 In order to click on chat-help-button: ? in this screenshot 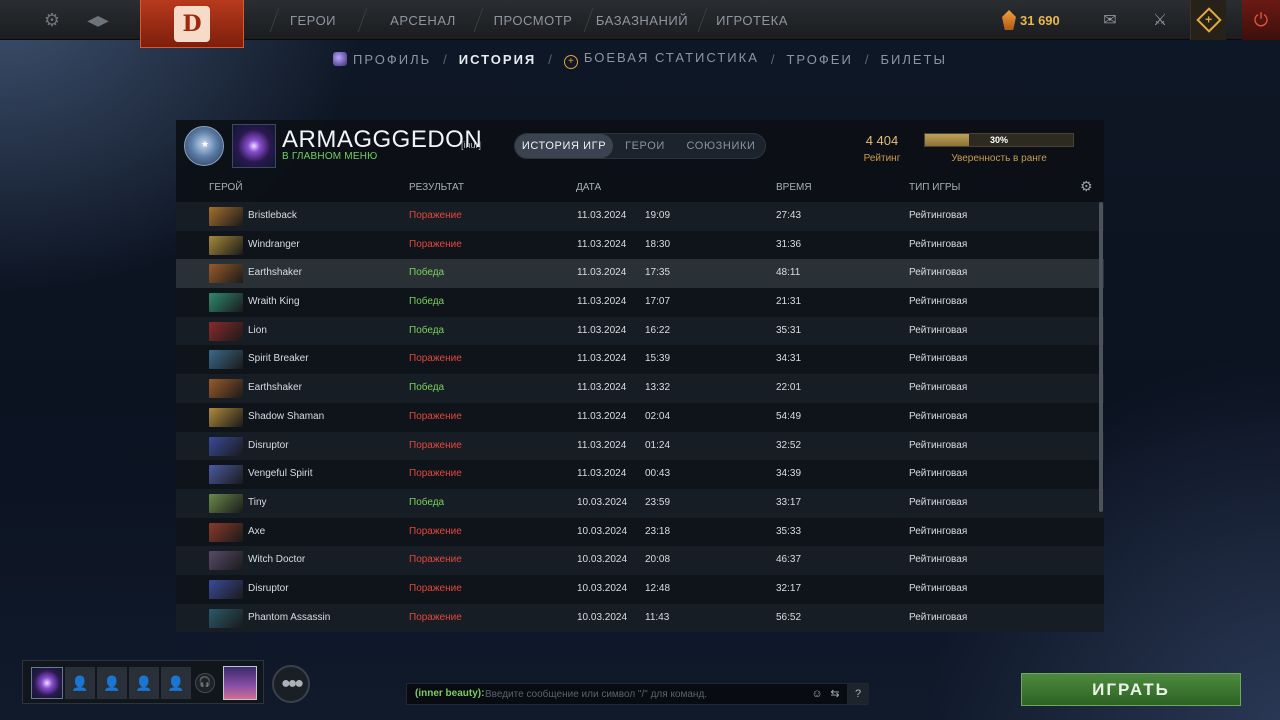, I will do `click(858, 694)`.